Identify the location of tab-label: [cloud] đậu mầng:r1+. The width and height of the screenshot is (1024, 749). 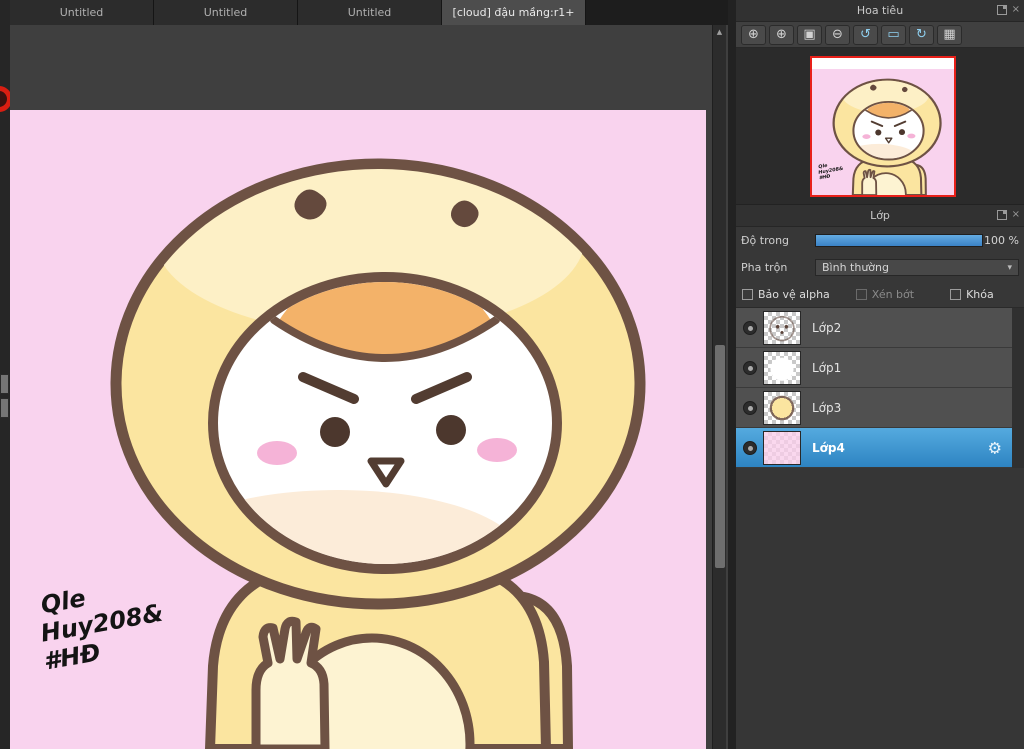
(513, 12).